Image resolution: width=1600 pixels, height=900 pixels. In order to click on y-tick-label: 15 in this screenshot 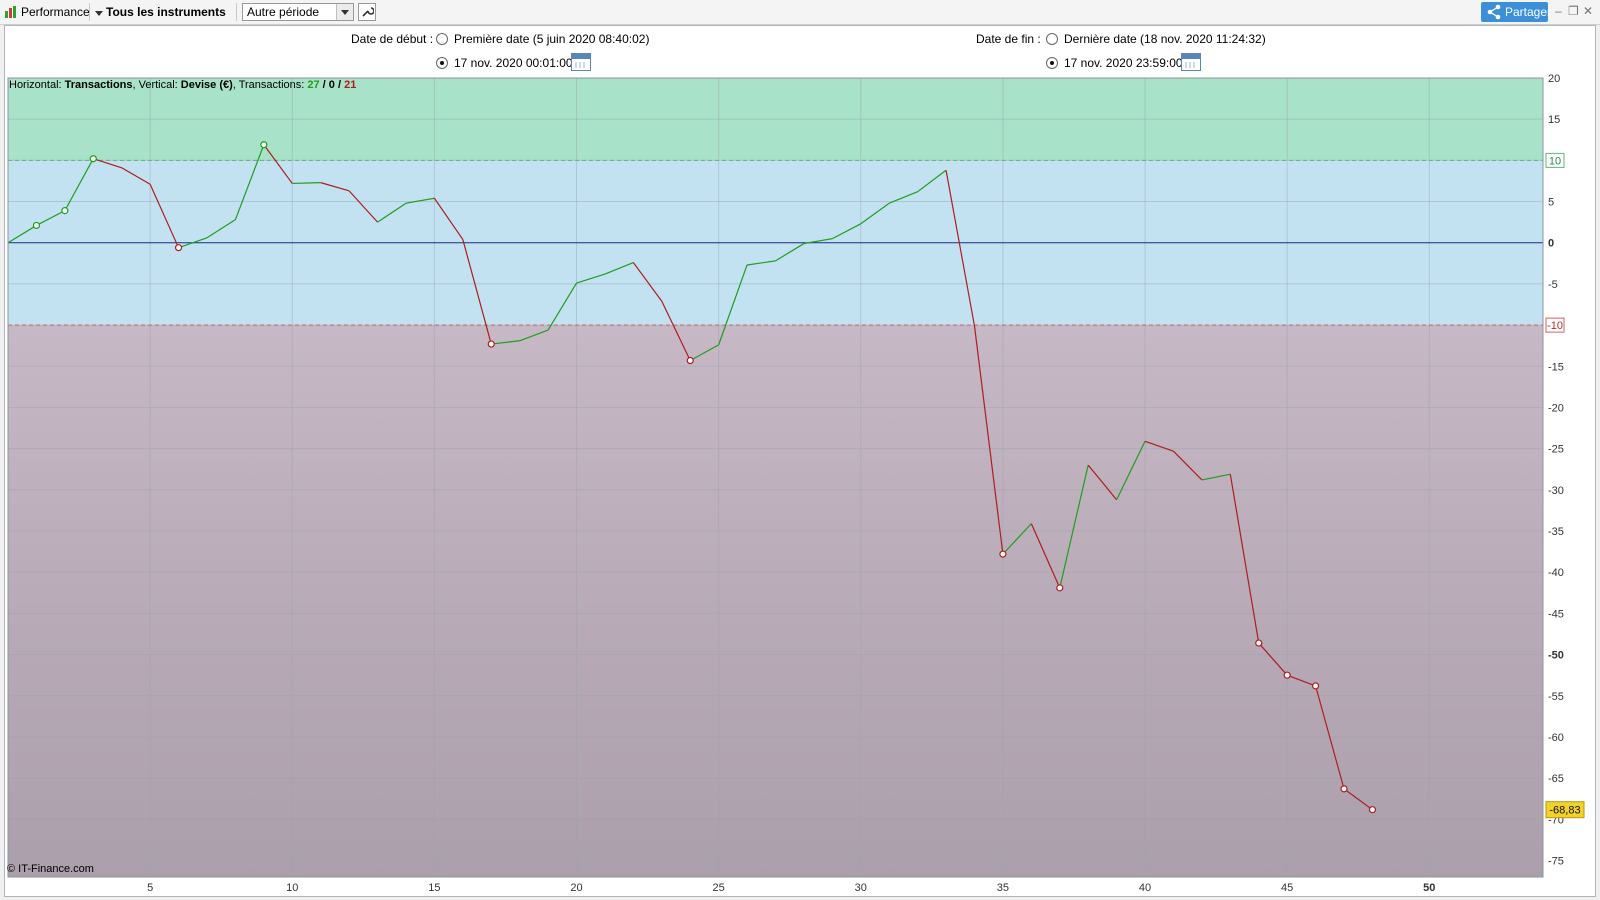, I will do `click(1554, 120)`.